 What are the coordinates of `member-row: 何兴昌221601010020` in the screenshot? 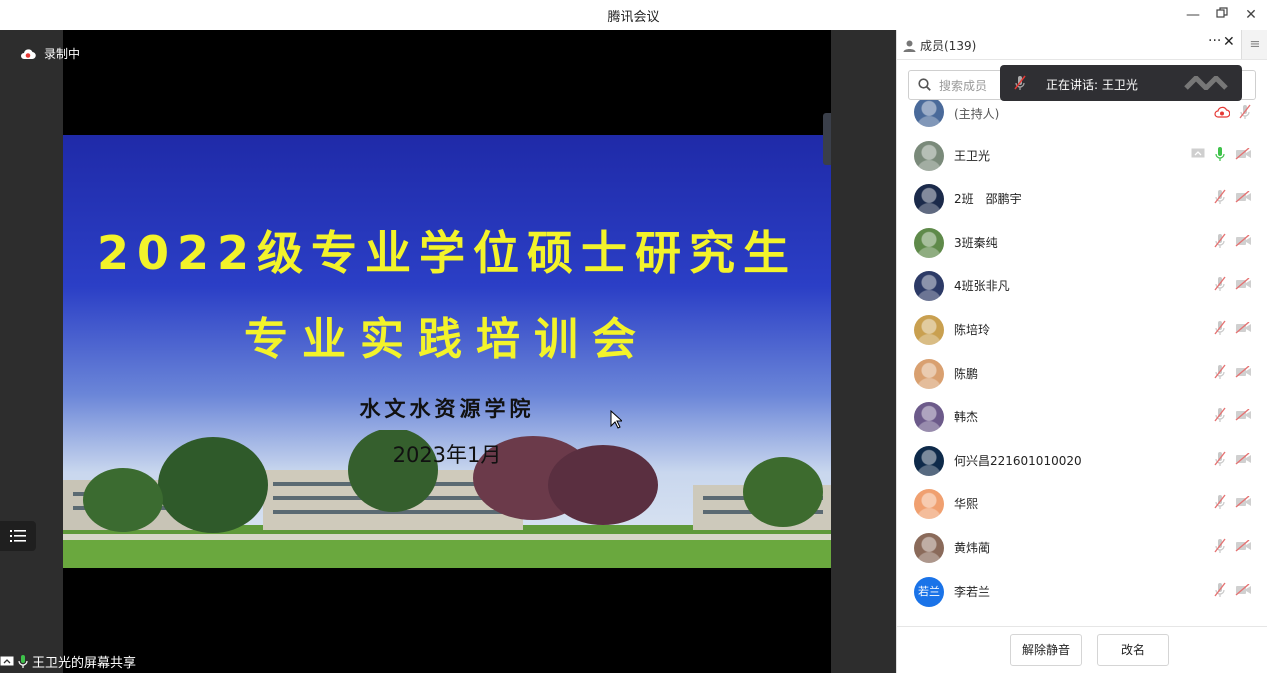 It's located at (1082, 460).